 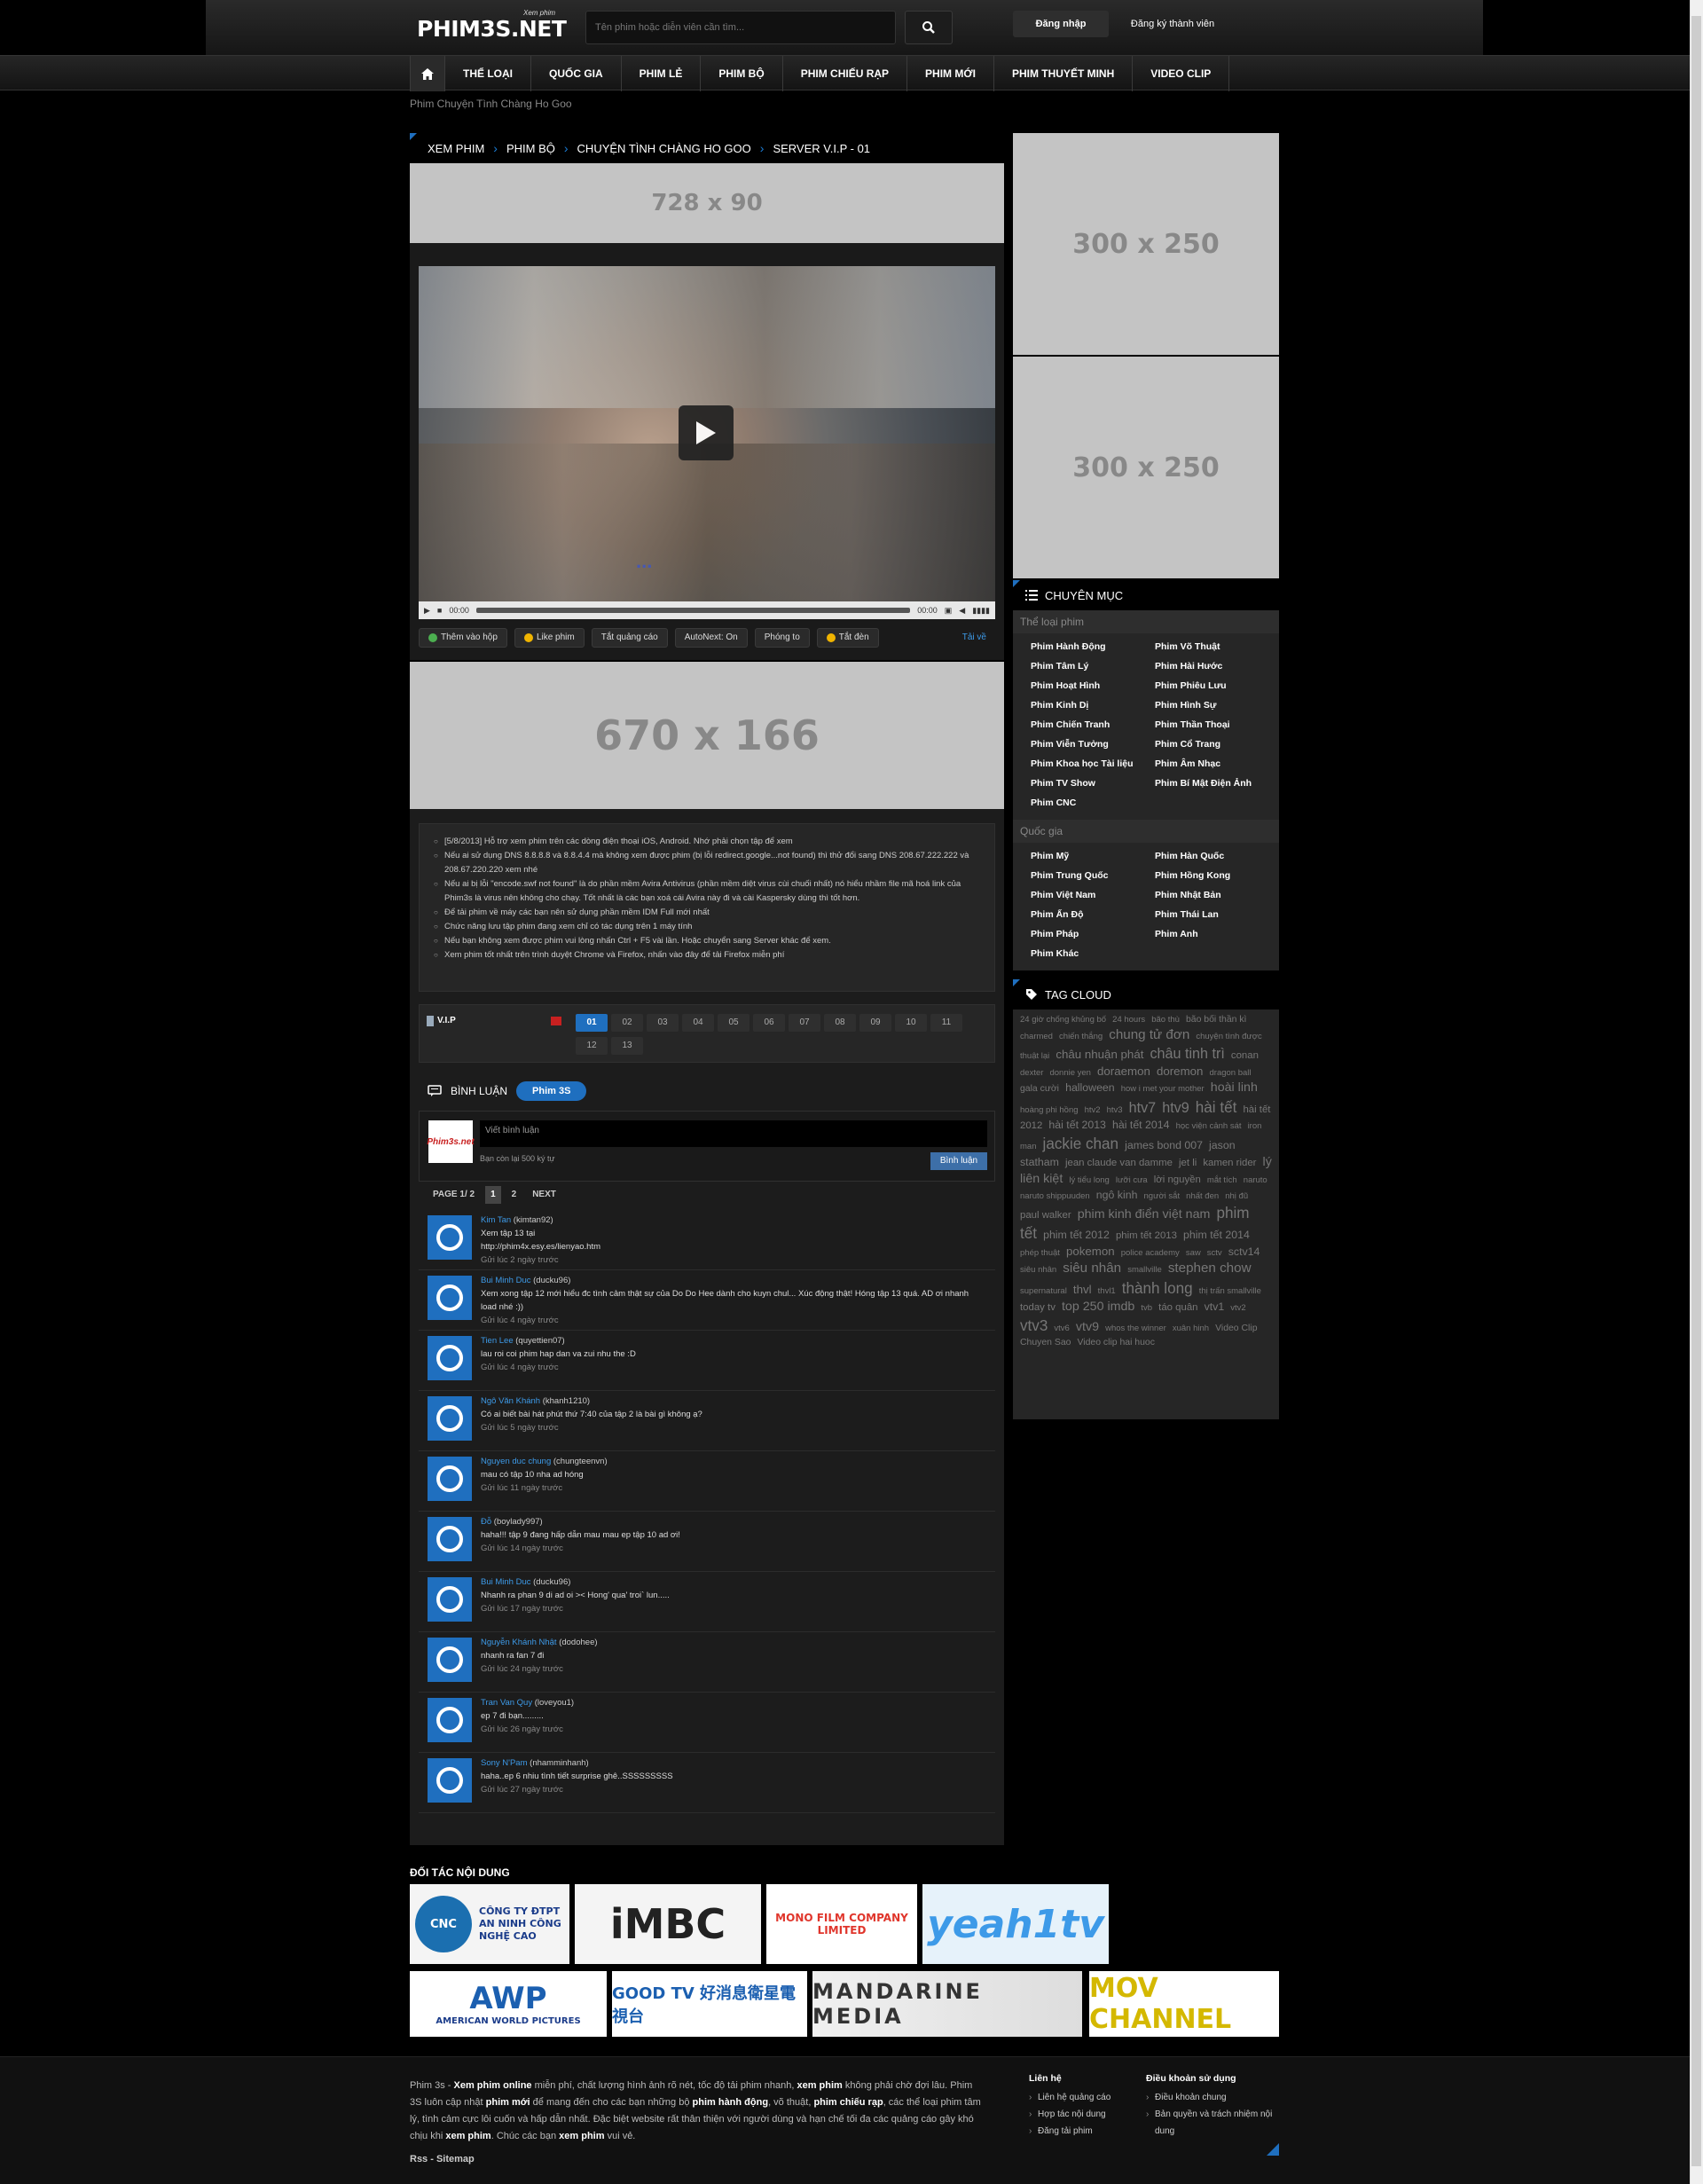 I want to click on volume-icon: ◀, so click(x=962, y=611).